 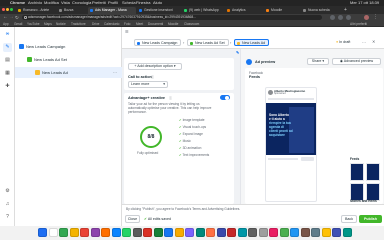 What do you see at coordinates (68, 72) in the screenshot?
I see `tree-item-ad: New Leads Ad ⋯` at bounding box center [68, 72].